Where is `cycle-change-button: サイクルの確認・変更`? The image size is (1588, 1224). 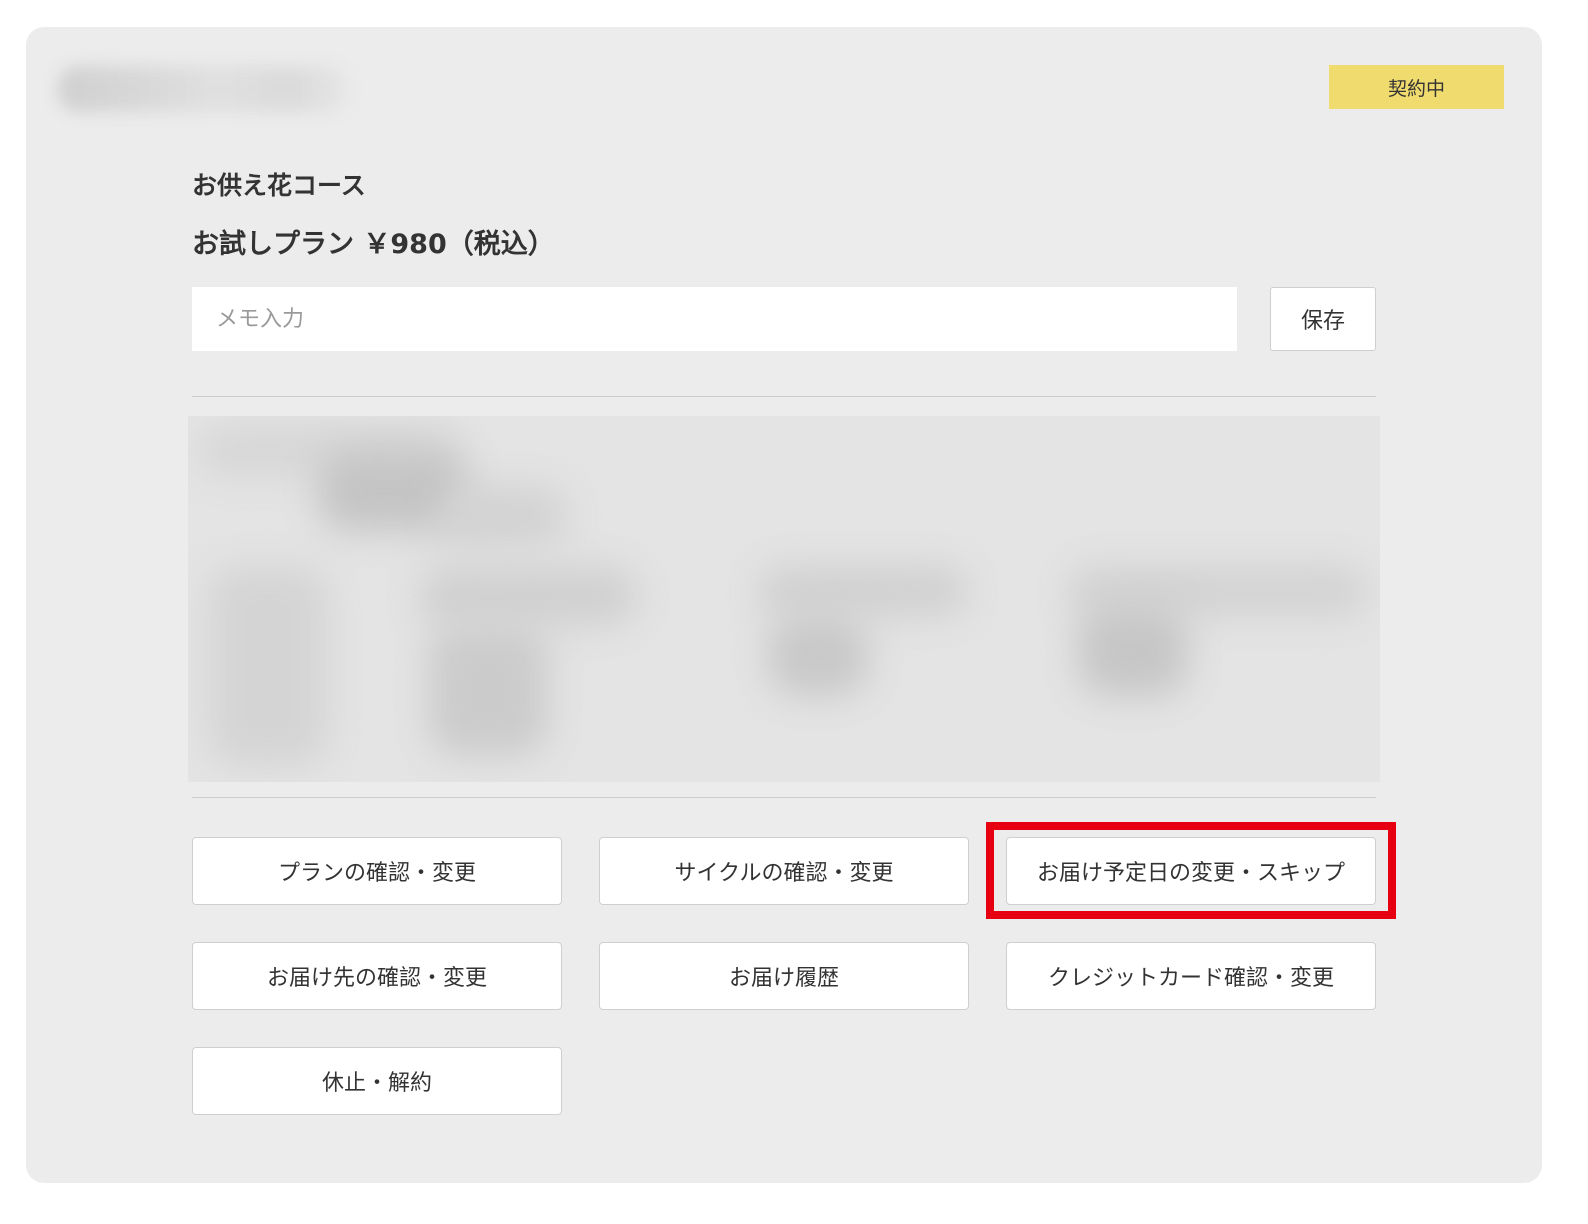 cycle-change-button: サイクルの確認・変更 is located at coordinates (784, 871).